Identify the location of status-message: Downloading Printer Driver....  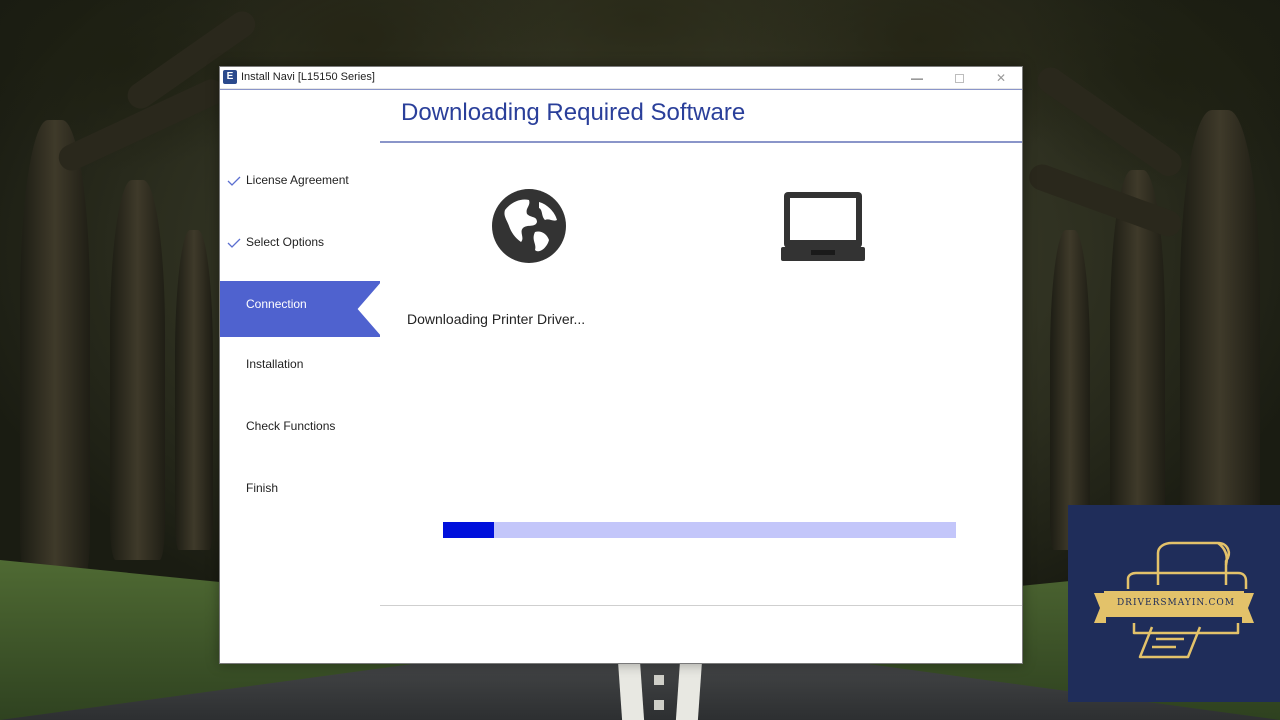
(496, 319).